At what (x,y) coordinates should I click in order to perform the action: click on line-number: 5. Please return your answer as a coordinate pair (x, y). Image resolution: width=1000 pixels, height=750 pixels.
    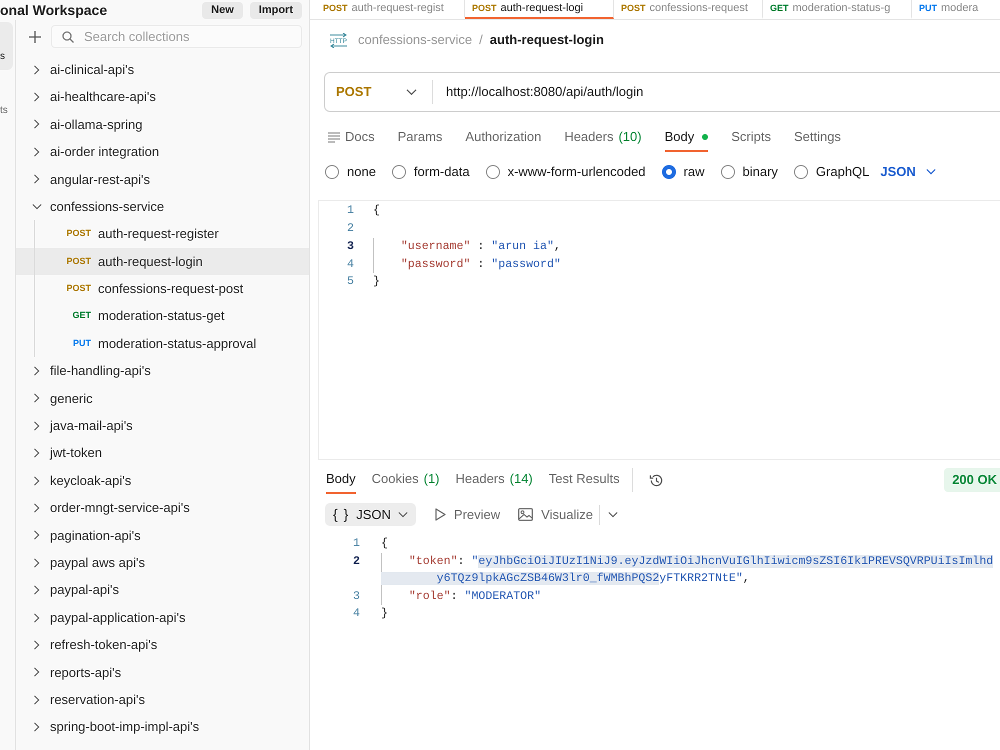
    Looking at the image, I should click on (350, 282).